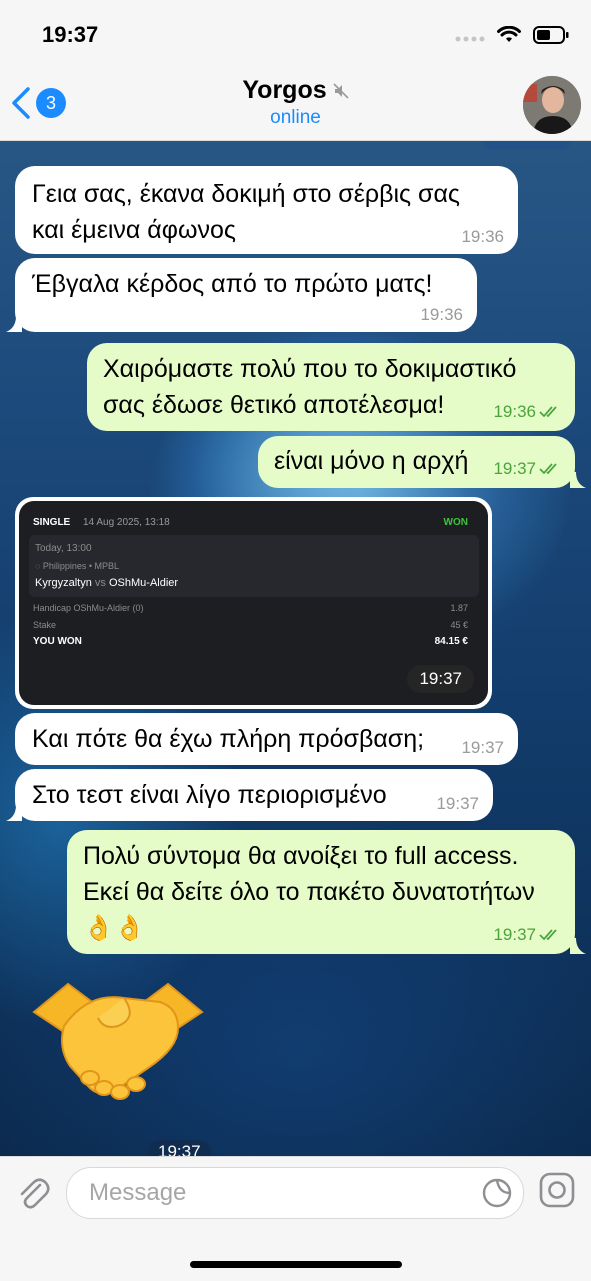 Image resolution: width=591 pixels, height=1281 pixels. I want to click on message-text: Και πότε θα έχω πλήρη πρόσβαση;, so click(228, 739).